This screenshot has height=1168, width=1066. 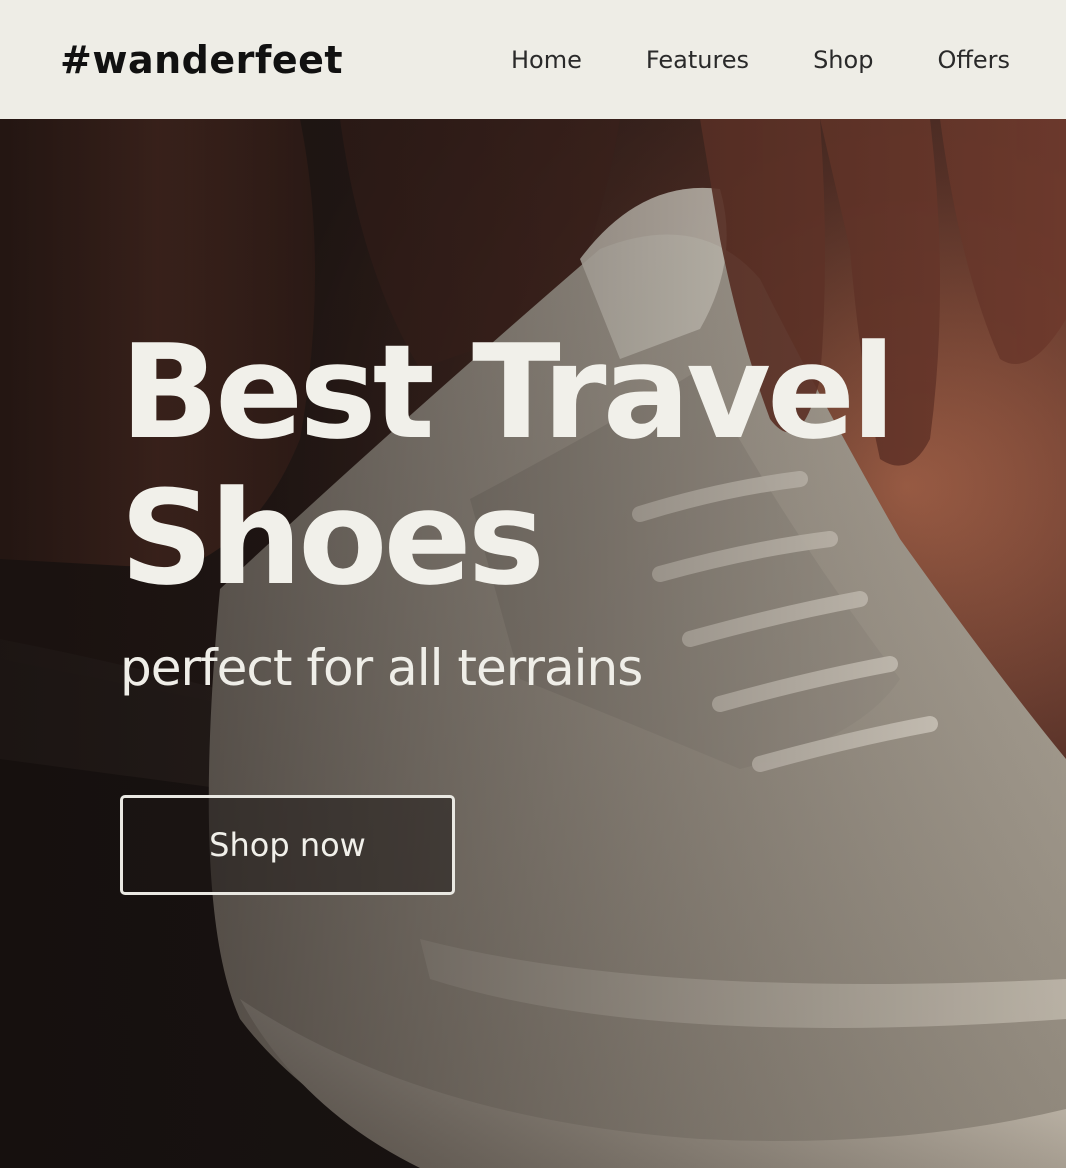 I want to click on hero-title-line2: Shoes, so click(x=332, y=538).